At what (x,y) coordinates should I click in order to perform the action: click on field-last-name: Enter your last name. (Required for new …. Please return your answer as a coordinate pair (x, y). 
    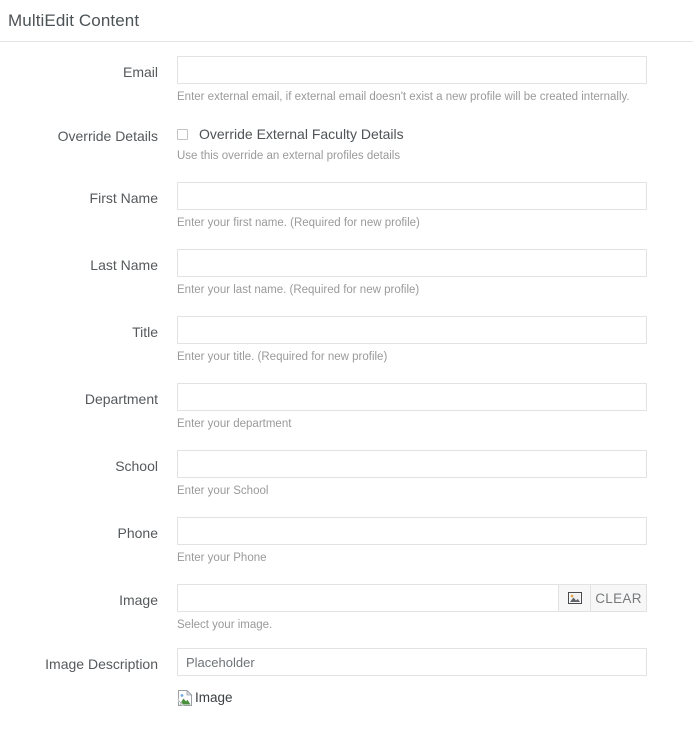
    Looking at the image, I should click on (412, 273).